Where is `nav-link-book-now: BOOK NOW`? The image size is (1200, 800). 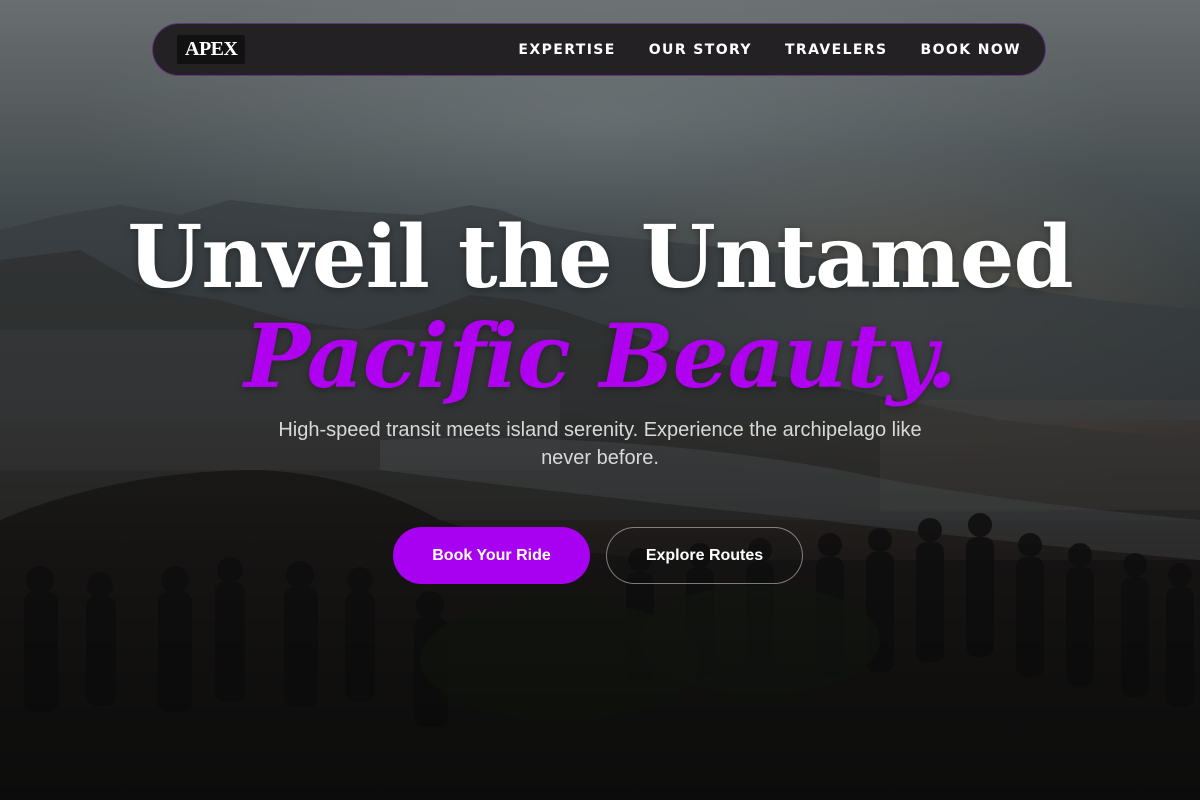
nav-link-book-now: BOOK NOW is located at coordinates (971, 50).